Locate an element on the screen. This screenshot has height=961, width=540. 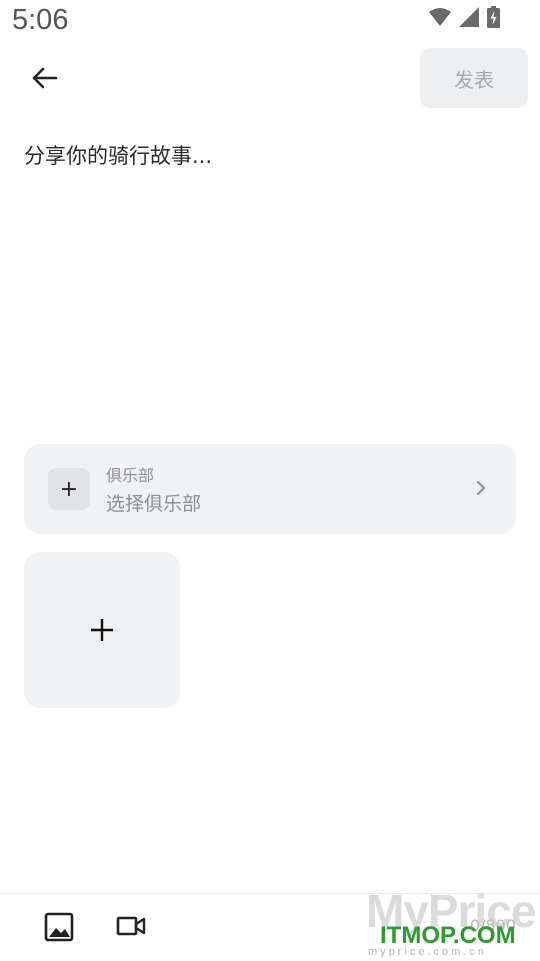
back-button is located at coordinates (44, 78).